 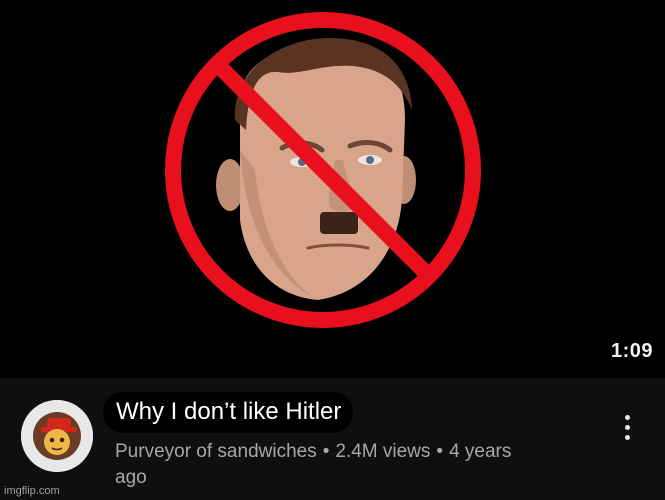 I want to click on avatar-illustration, so click(x=57, y=436).